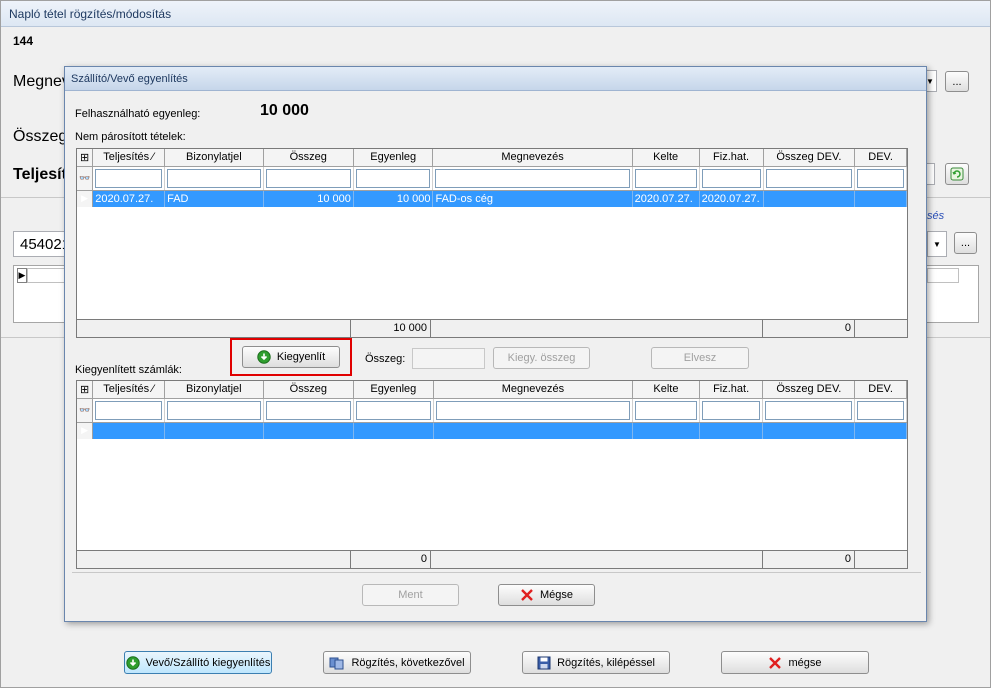  I want to click on remove-button: Elvesz, so click(700, 358).